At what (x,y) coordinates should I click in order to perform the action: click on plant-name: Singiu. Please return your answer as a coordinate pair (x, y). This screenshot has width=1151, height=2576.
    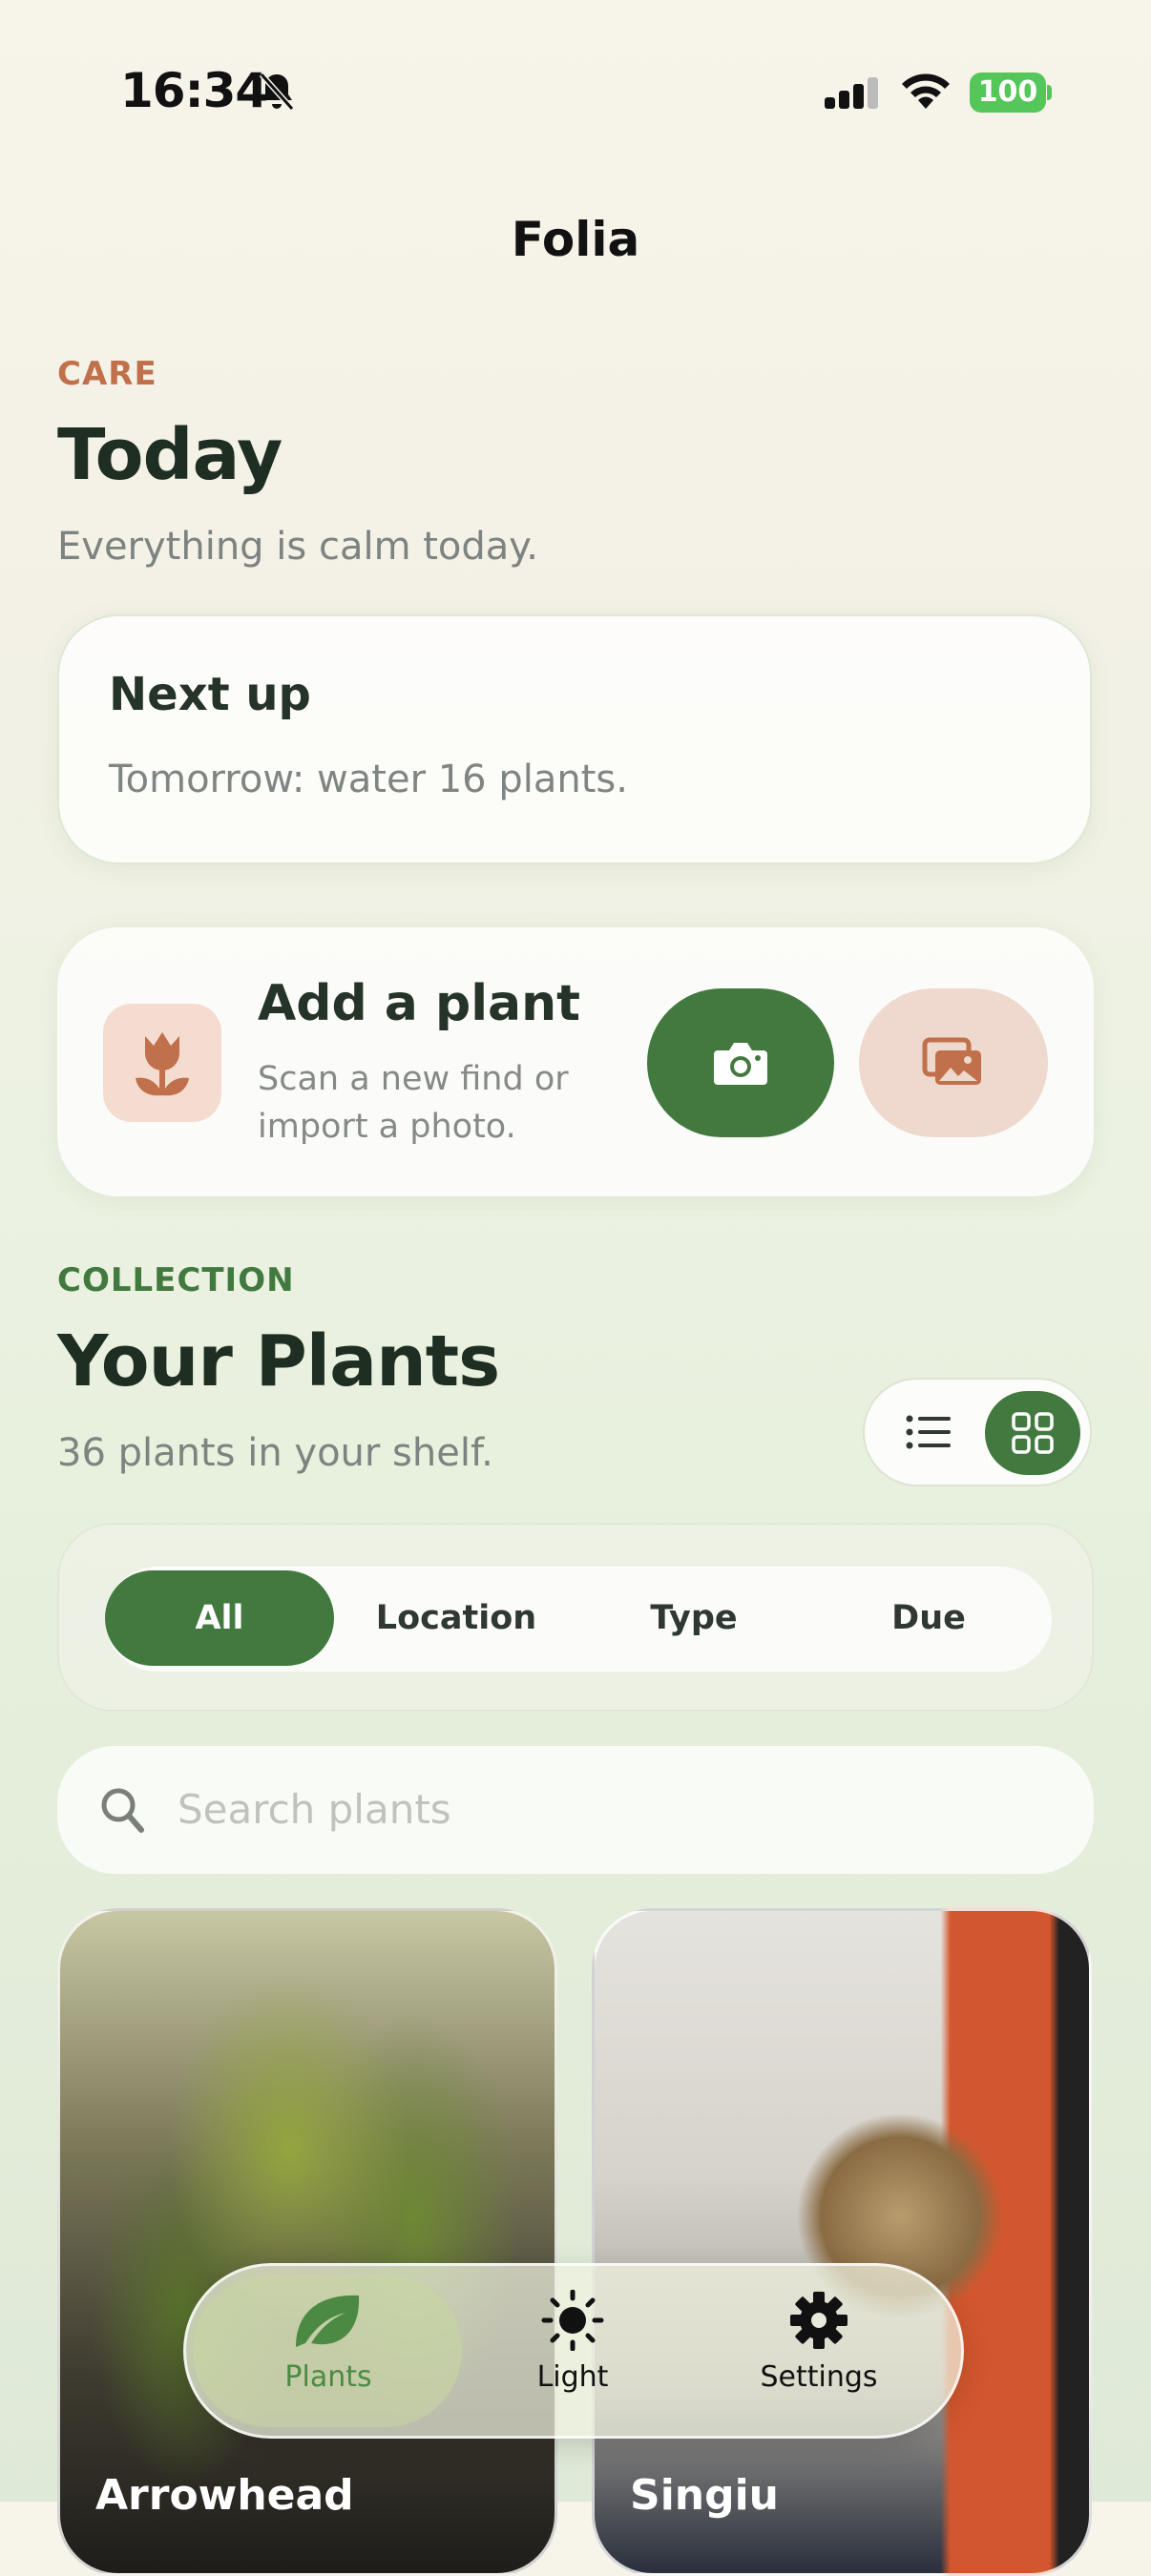
    Looking at the image, I should click on (704, 2495).